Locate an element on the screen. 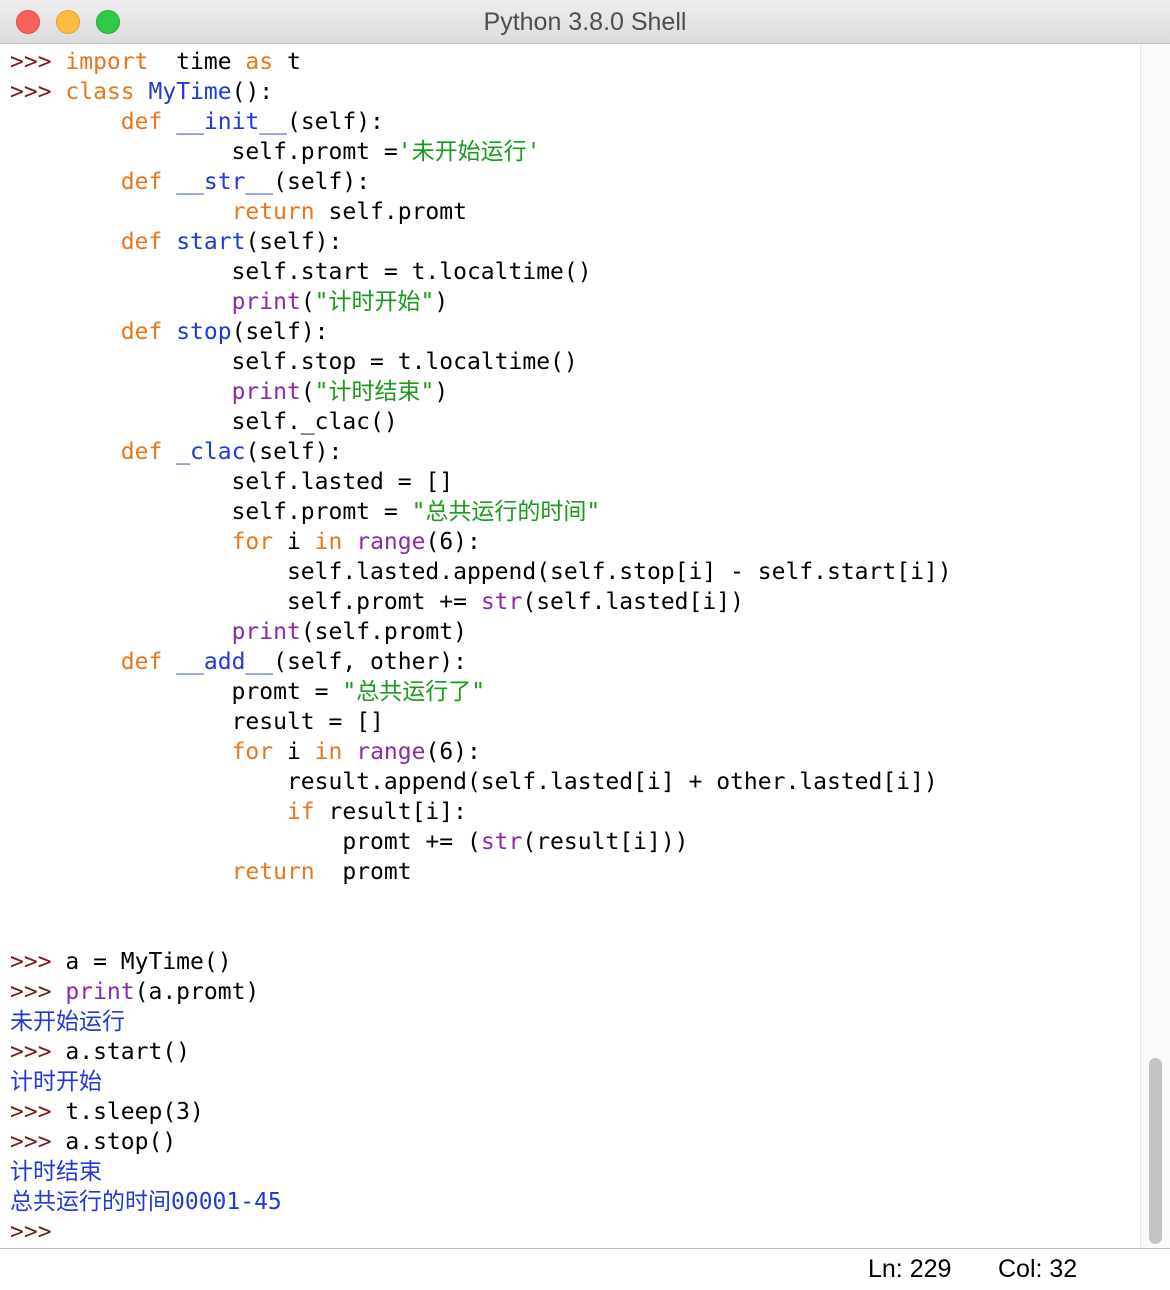 The width and height of the screenshot is (1170, 1290). code-token: "计时结束" is located at coordinates (374, 392).